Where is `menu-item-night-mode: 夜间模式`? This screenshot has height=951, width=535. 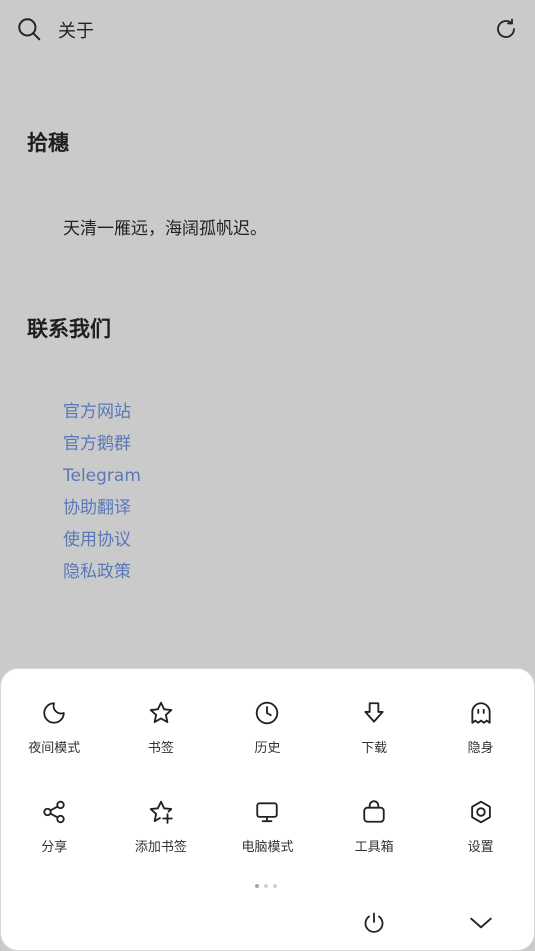 menu-item-night-mode: 夜间模式 is located at coordinates (54, 748).